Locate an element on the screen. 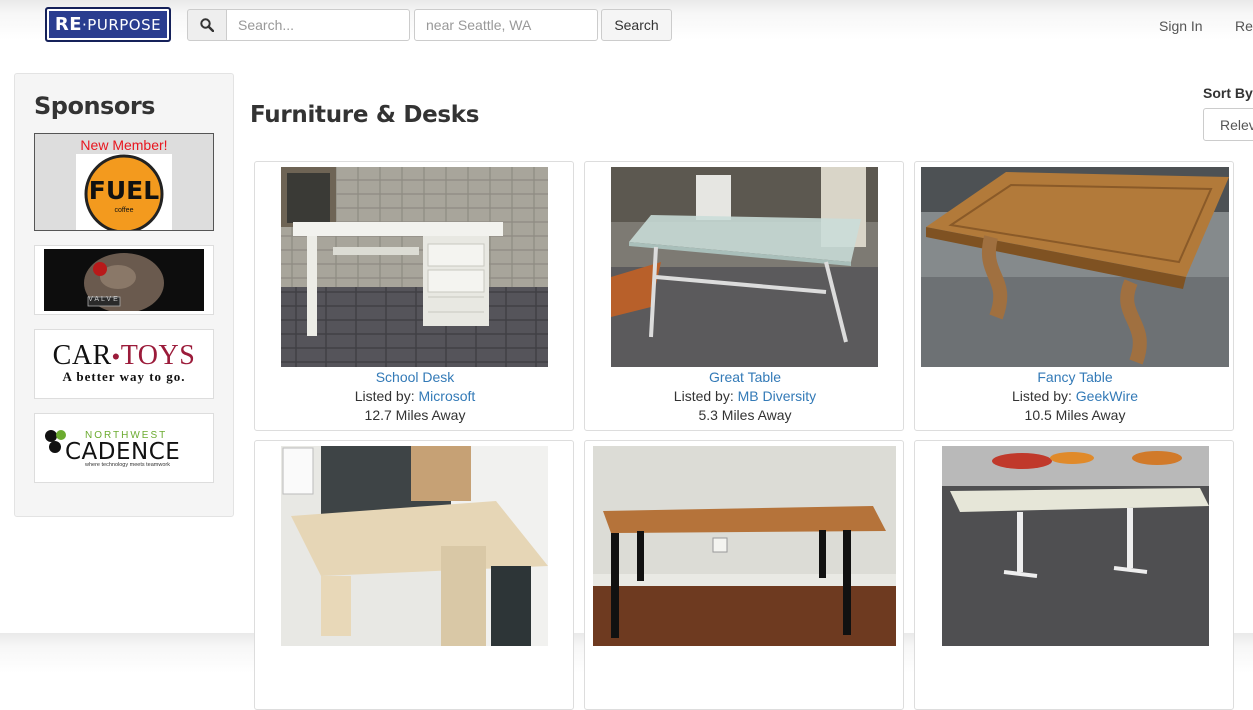  sponsor-valve: VALVE is located at coordinates (124, 280).